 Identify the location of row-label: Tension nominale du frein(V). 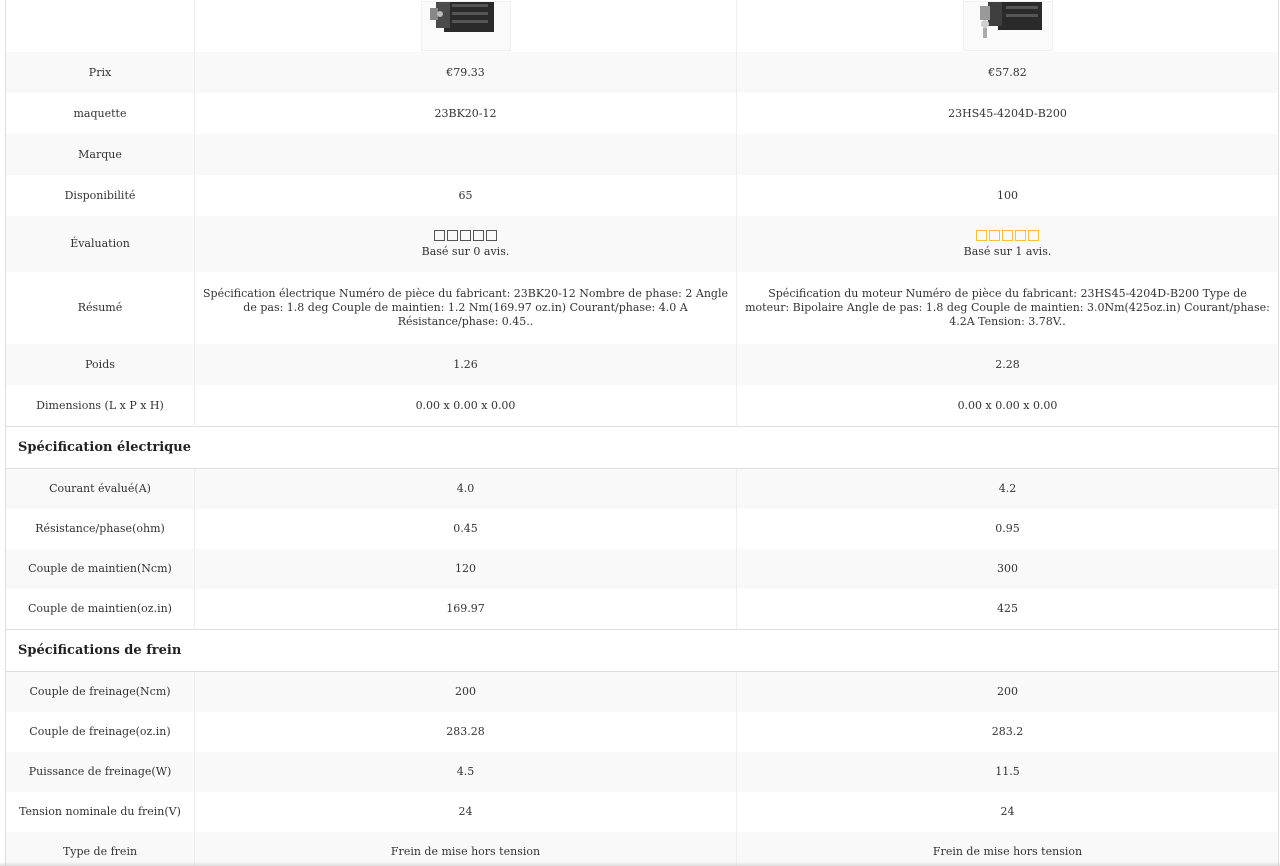
(100, 812).